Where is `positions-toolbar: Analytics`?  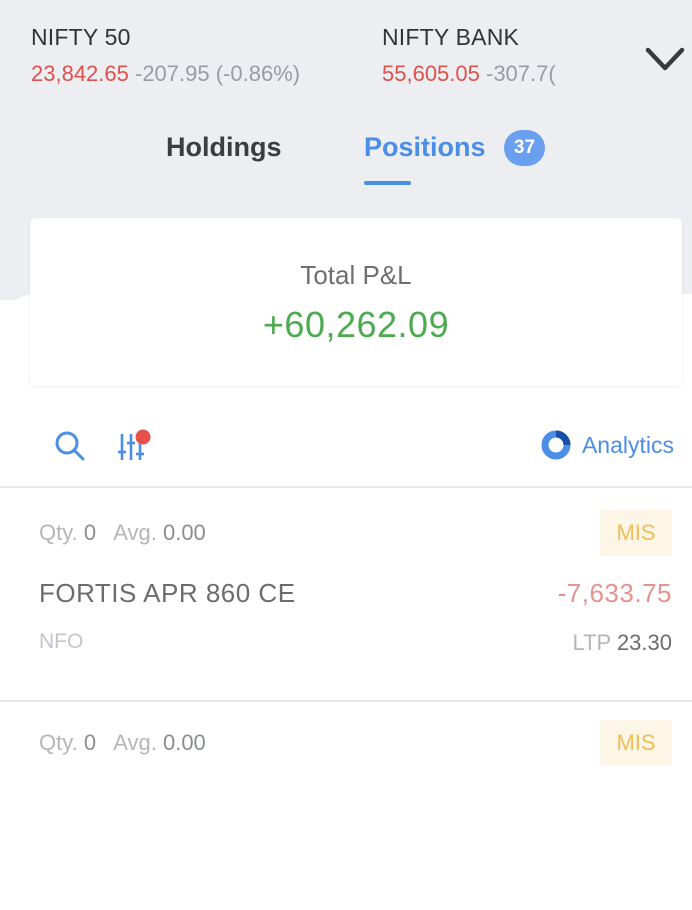
positions-toolbar: Analytics is located at coordinates (346, 445).